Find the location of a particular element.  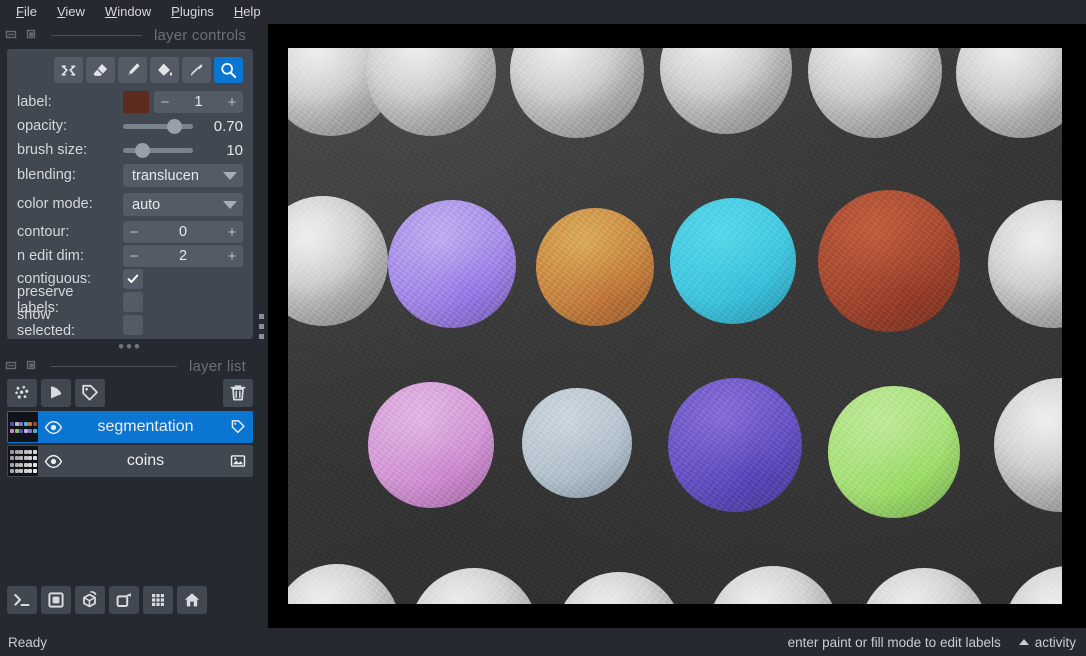

contour-value: 0 is located at coordinates (183, 232).